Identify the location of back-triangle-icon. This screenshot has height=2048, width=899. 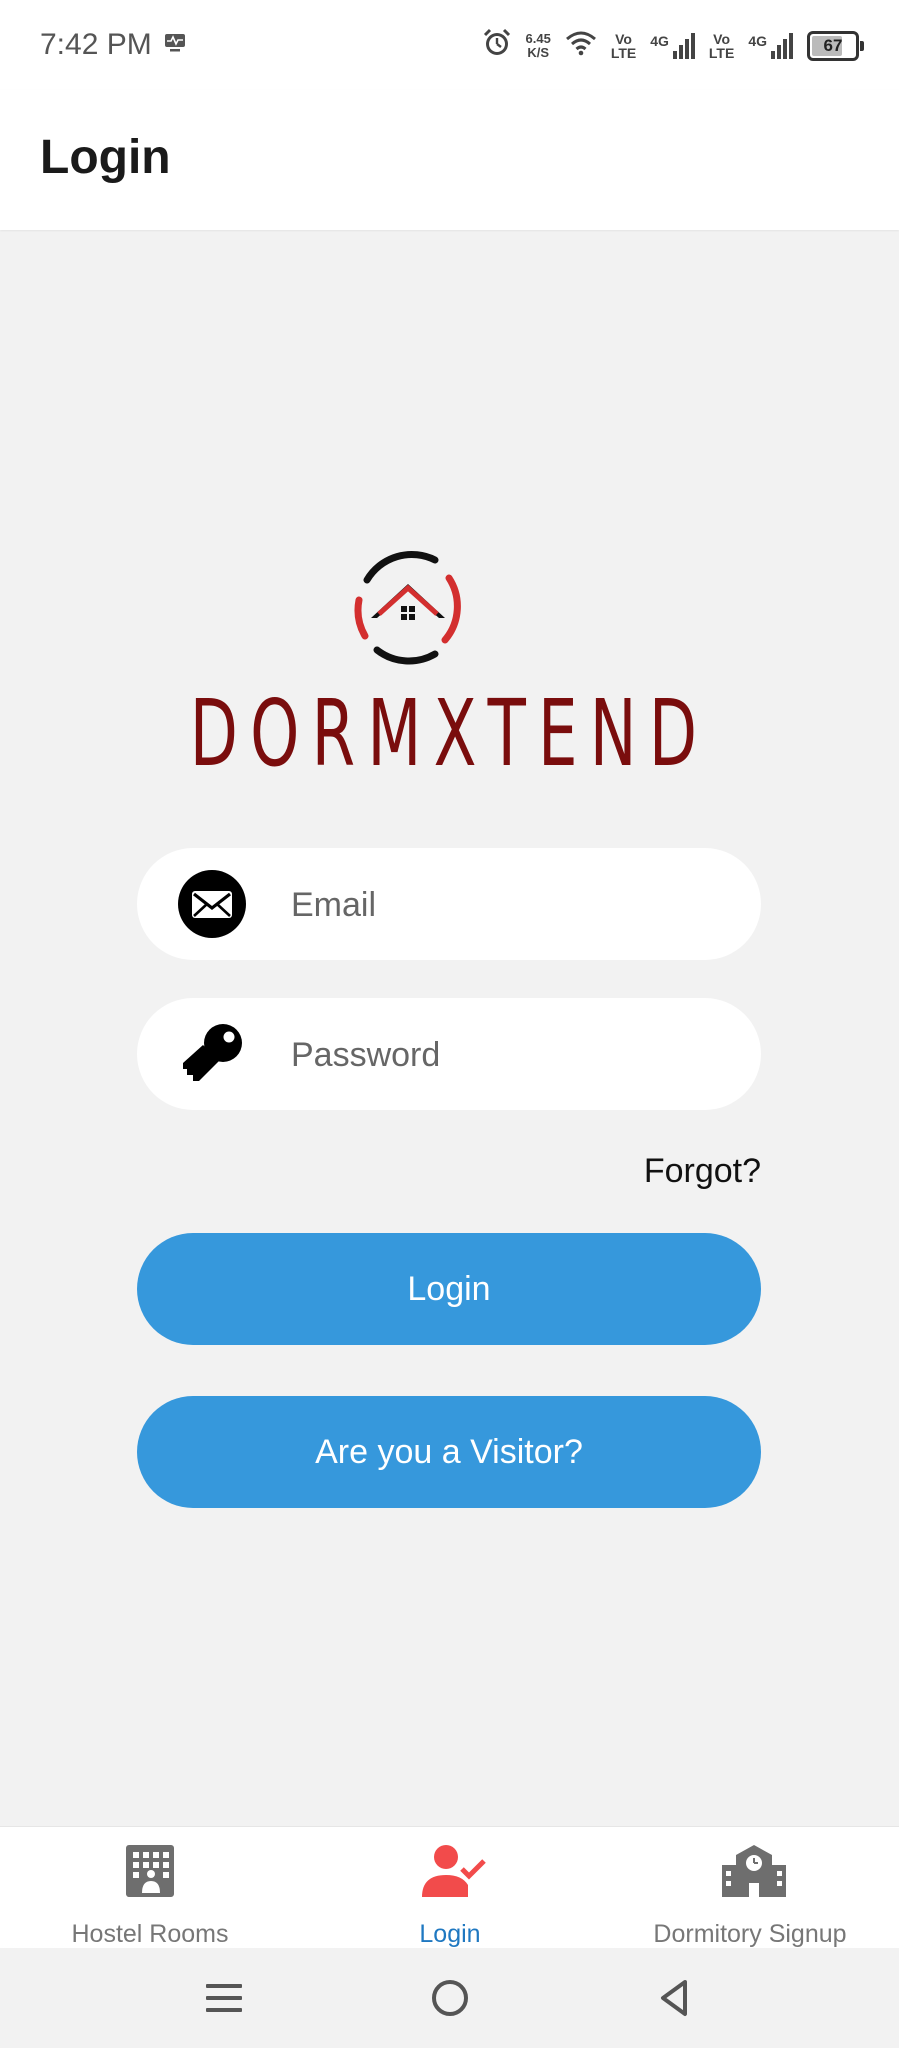
(675, 1998).